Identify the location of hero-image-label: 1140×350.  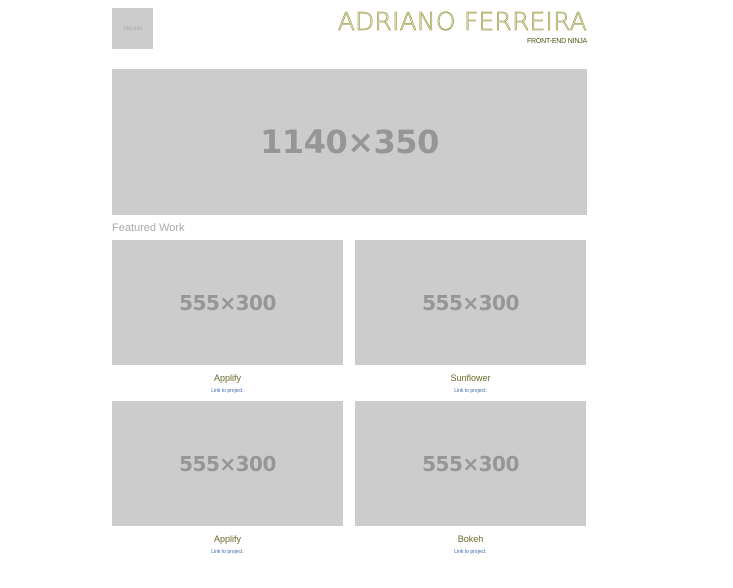
(349, 142).